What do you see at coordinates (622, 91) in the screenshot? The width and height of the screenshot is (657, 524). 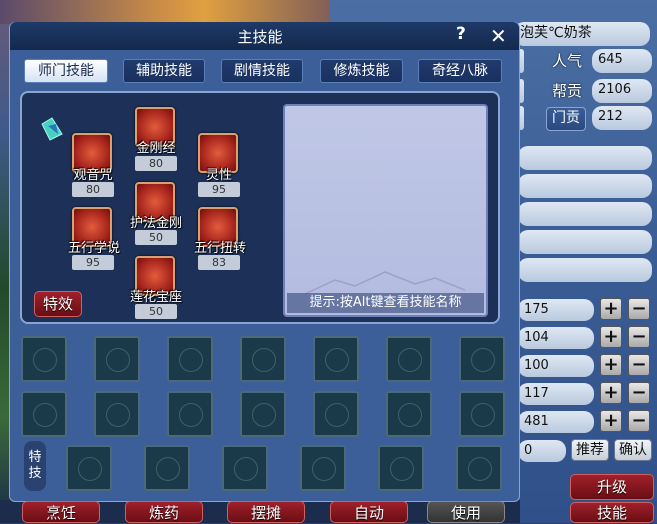 I see `guild-contribution-value: 2106` at bounding box center [622, 91].